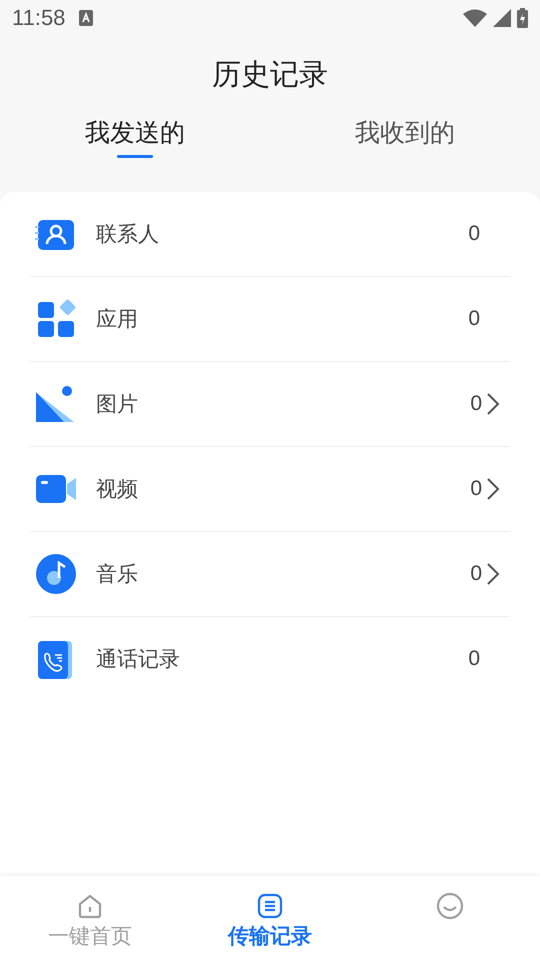  Describe the element at coordinates (282, 659) in the screenshot. I see `category-label: 通话记录` at that location.